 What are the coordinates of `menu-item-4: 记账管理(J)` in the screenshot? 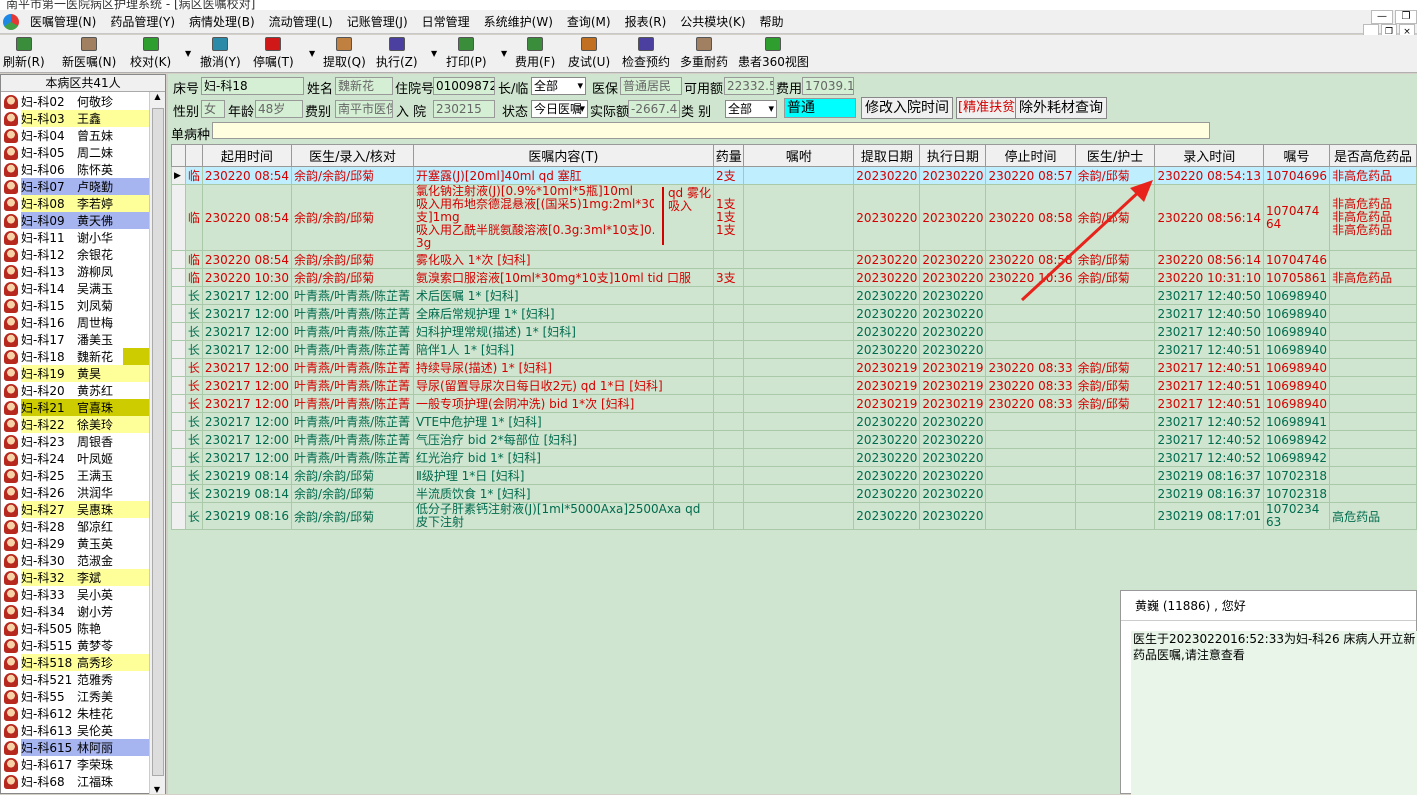 It's located at (377, 21).